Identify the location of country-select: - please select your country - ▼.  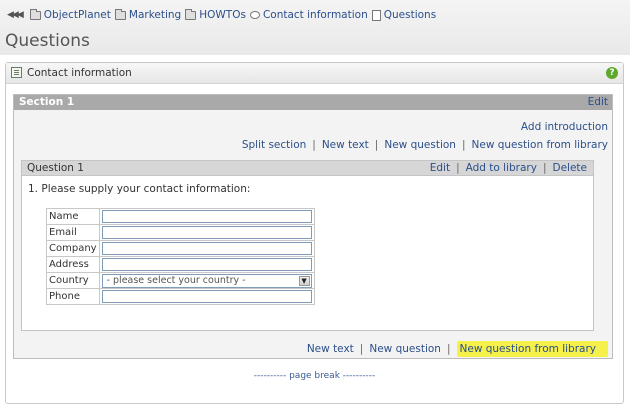
(206, 280).